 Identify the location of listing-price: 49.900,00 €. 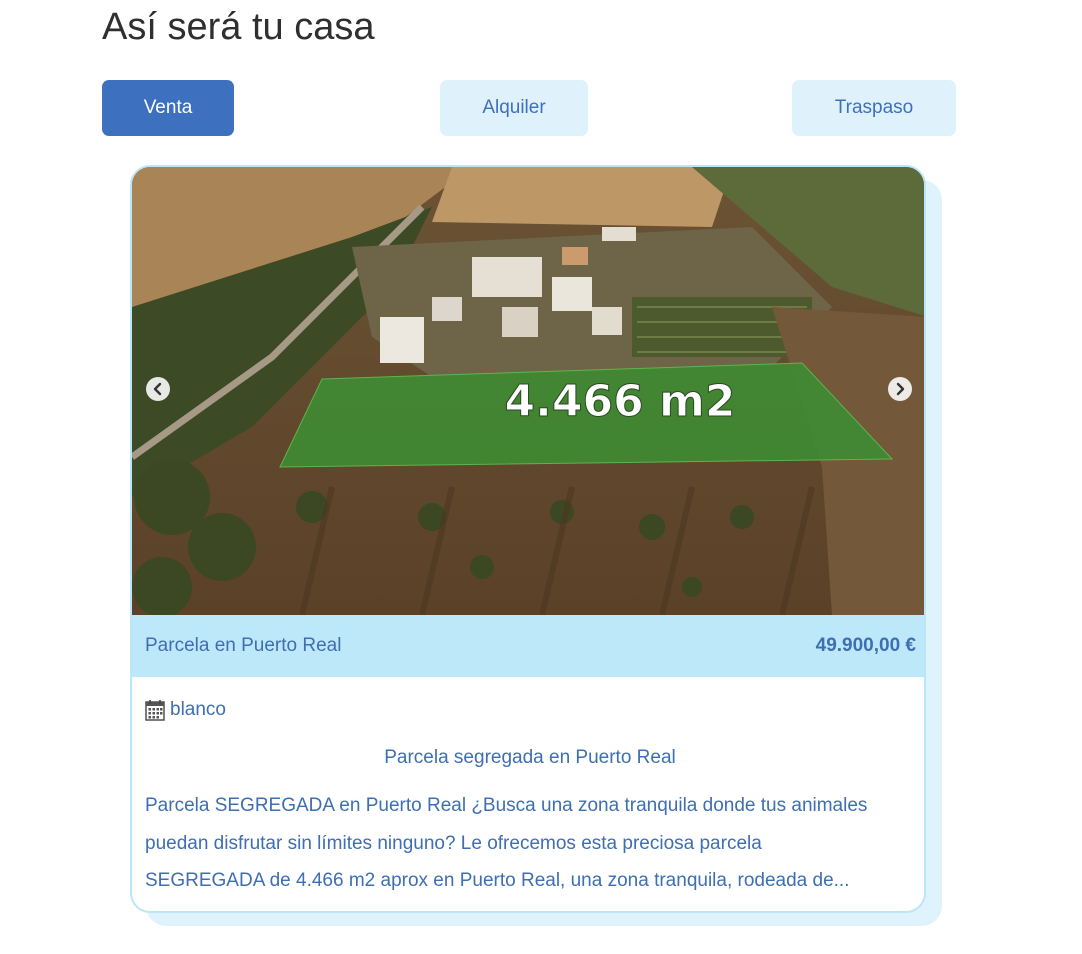
(865, 645).